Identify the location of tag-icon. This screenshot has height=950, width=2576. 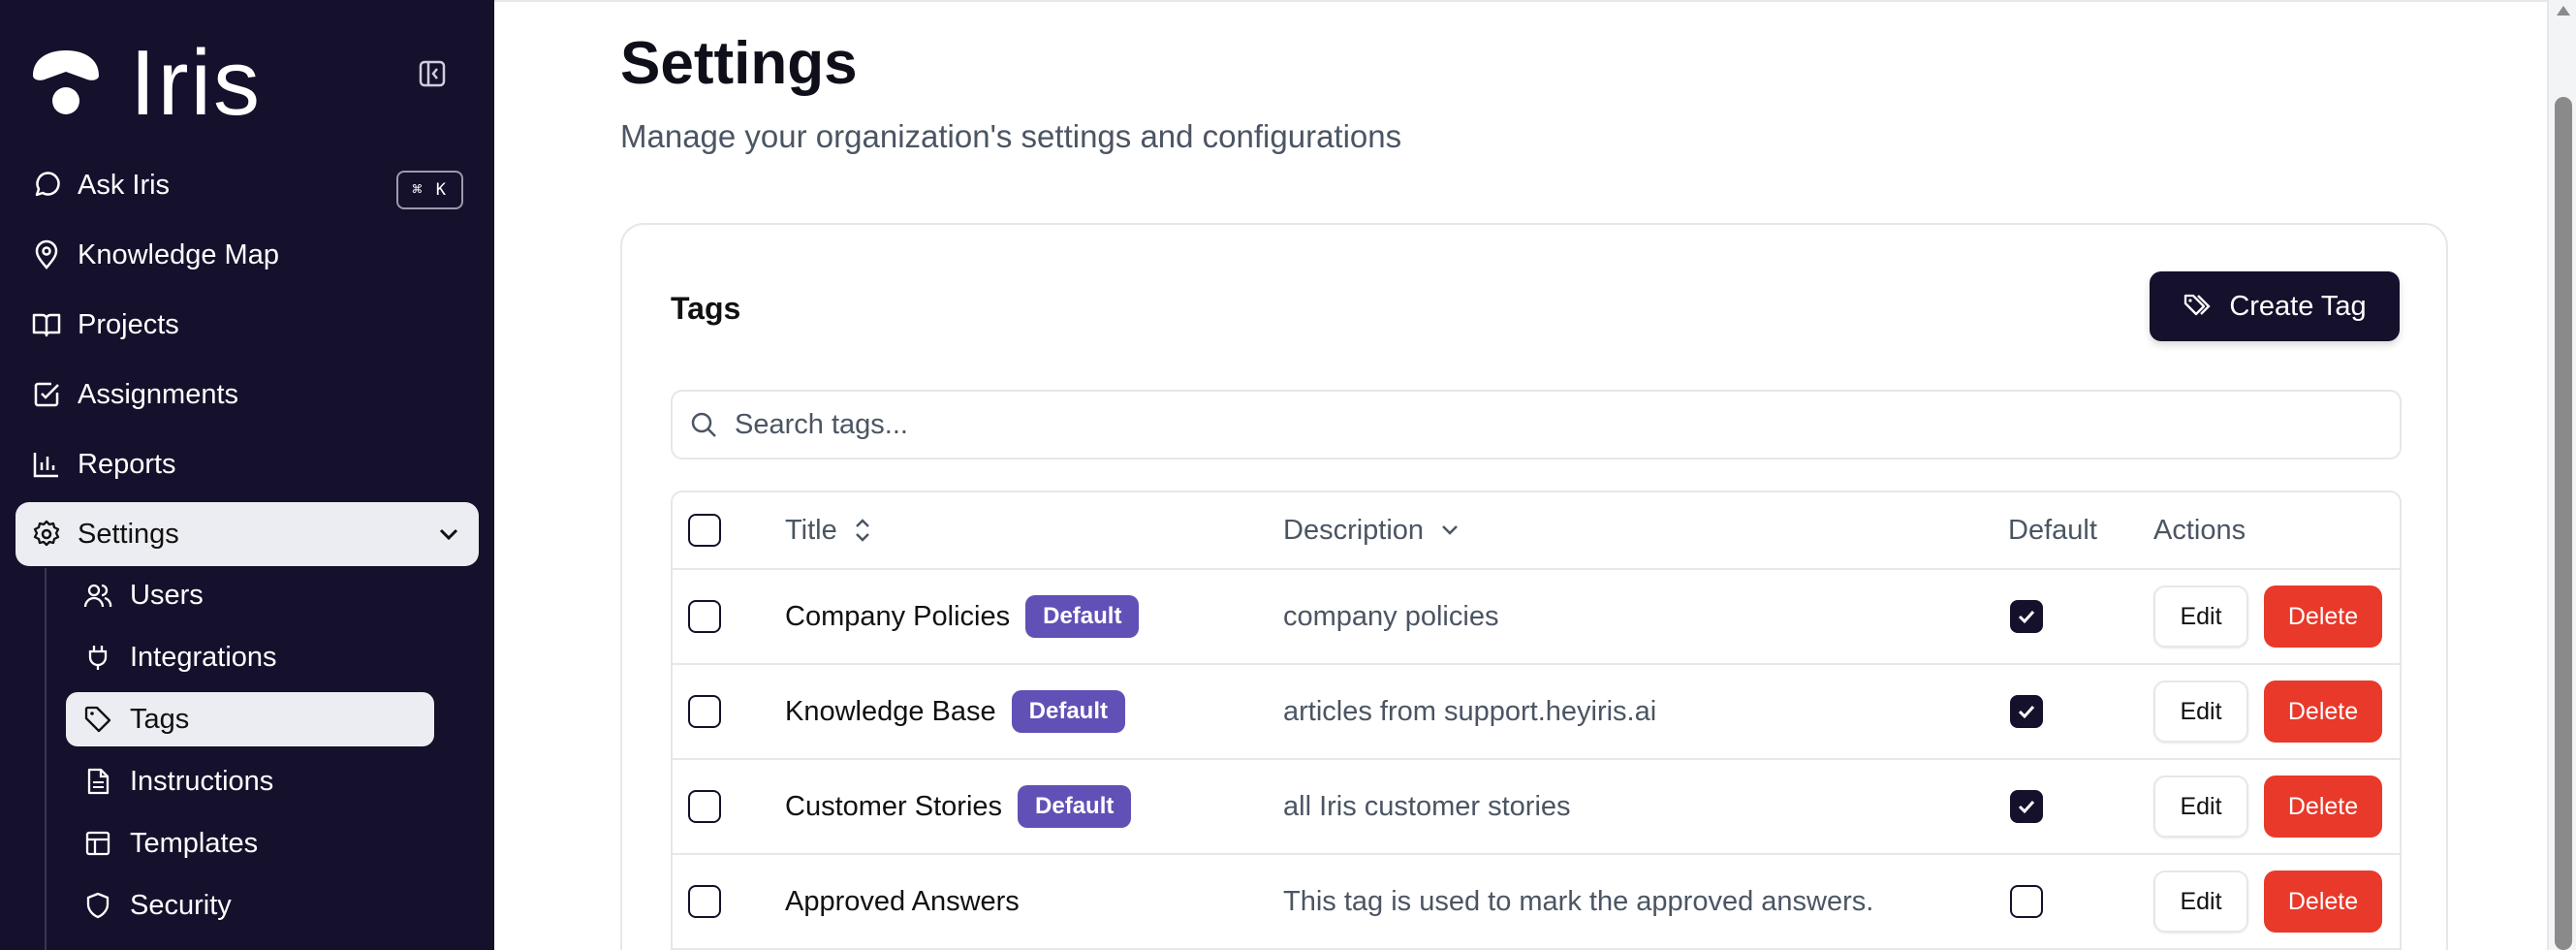
(97, 719).